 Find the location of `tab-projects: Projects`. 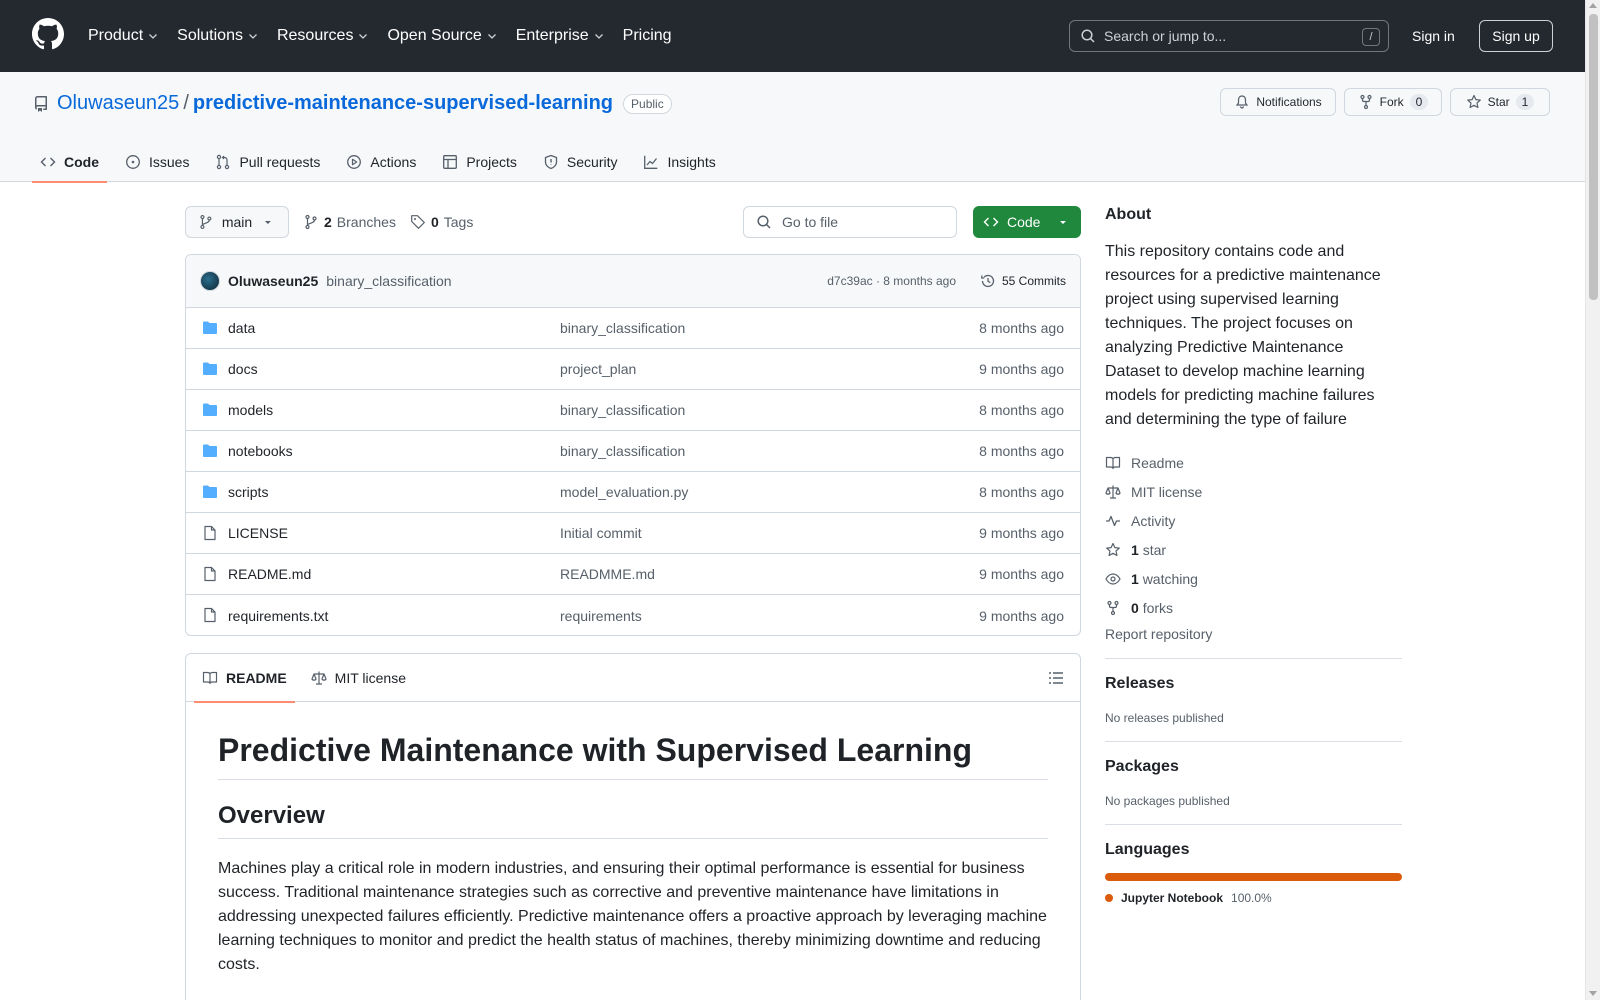

tab-projects: Projects is located at coordinates (479, 162).